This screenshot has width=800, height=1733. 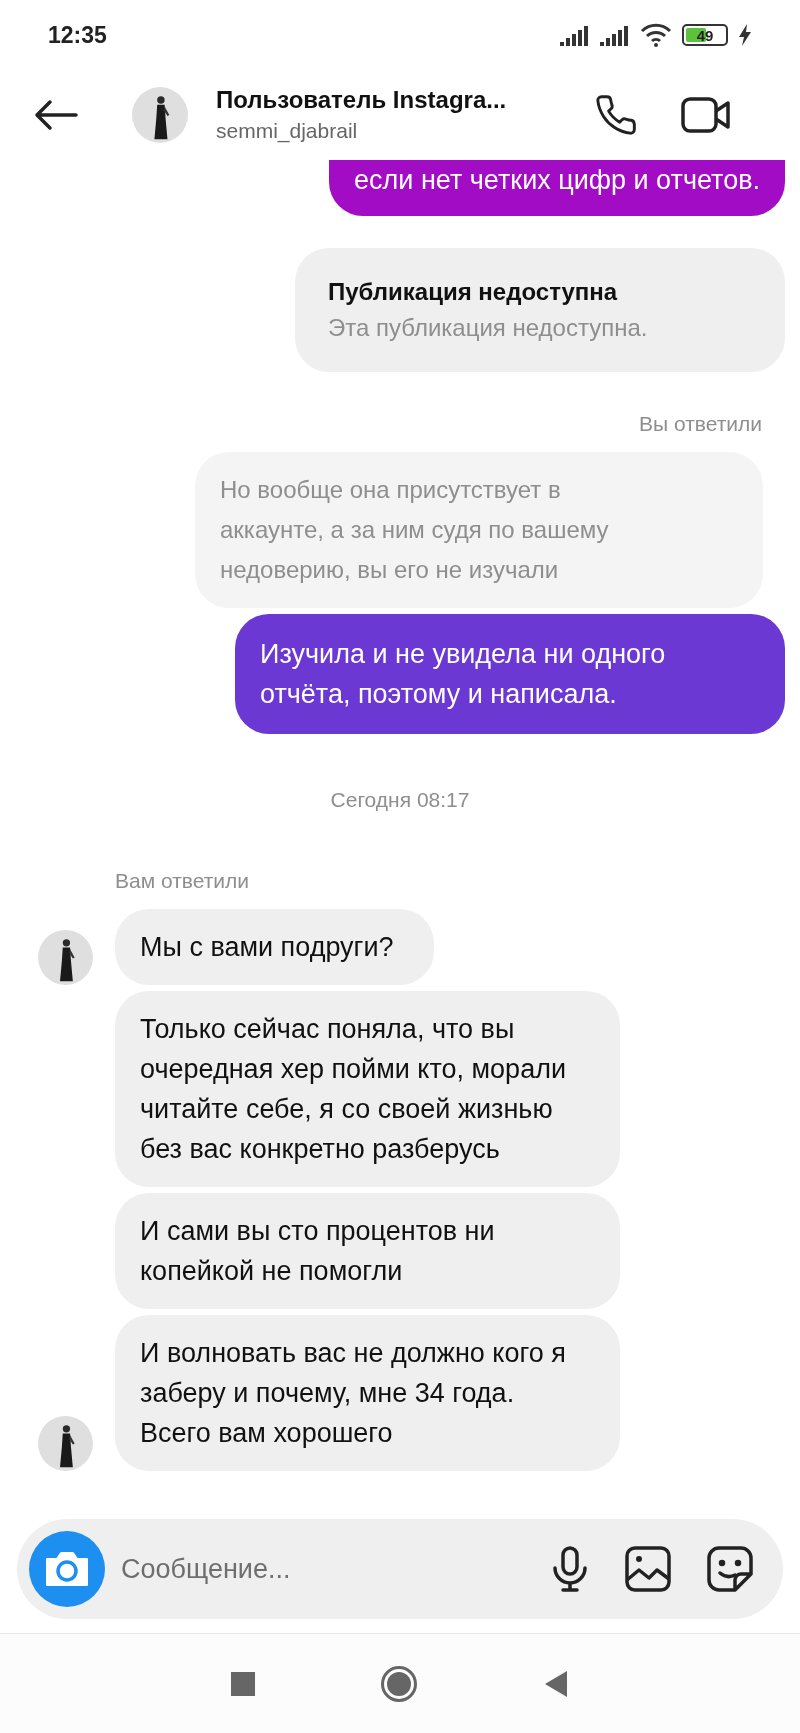 I want to click on charging-icon, so click(x=745, y=35).